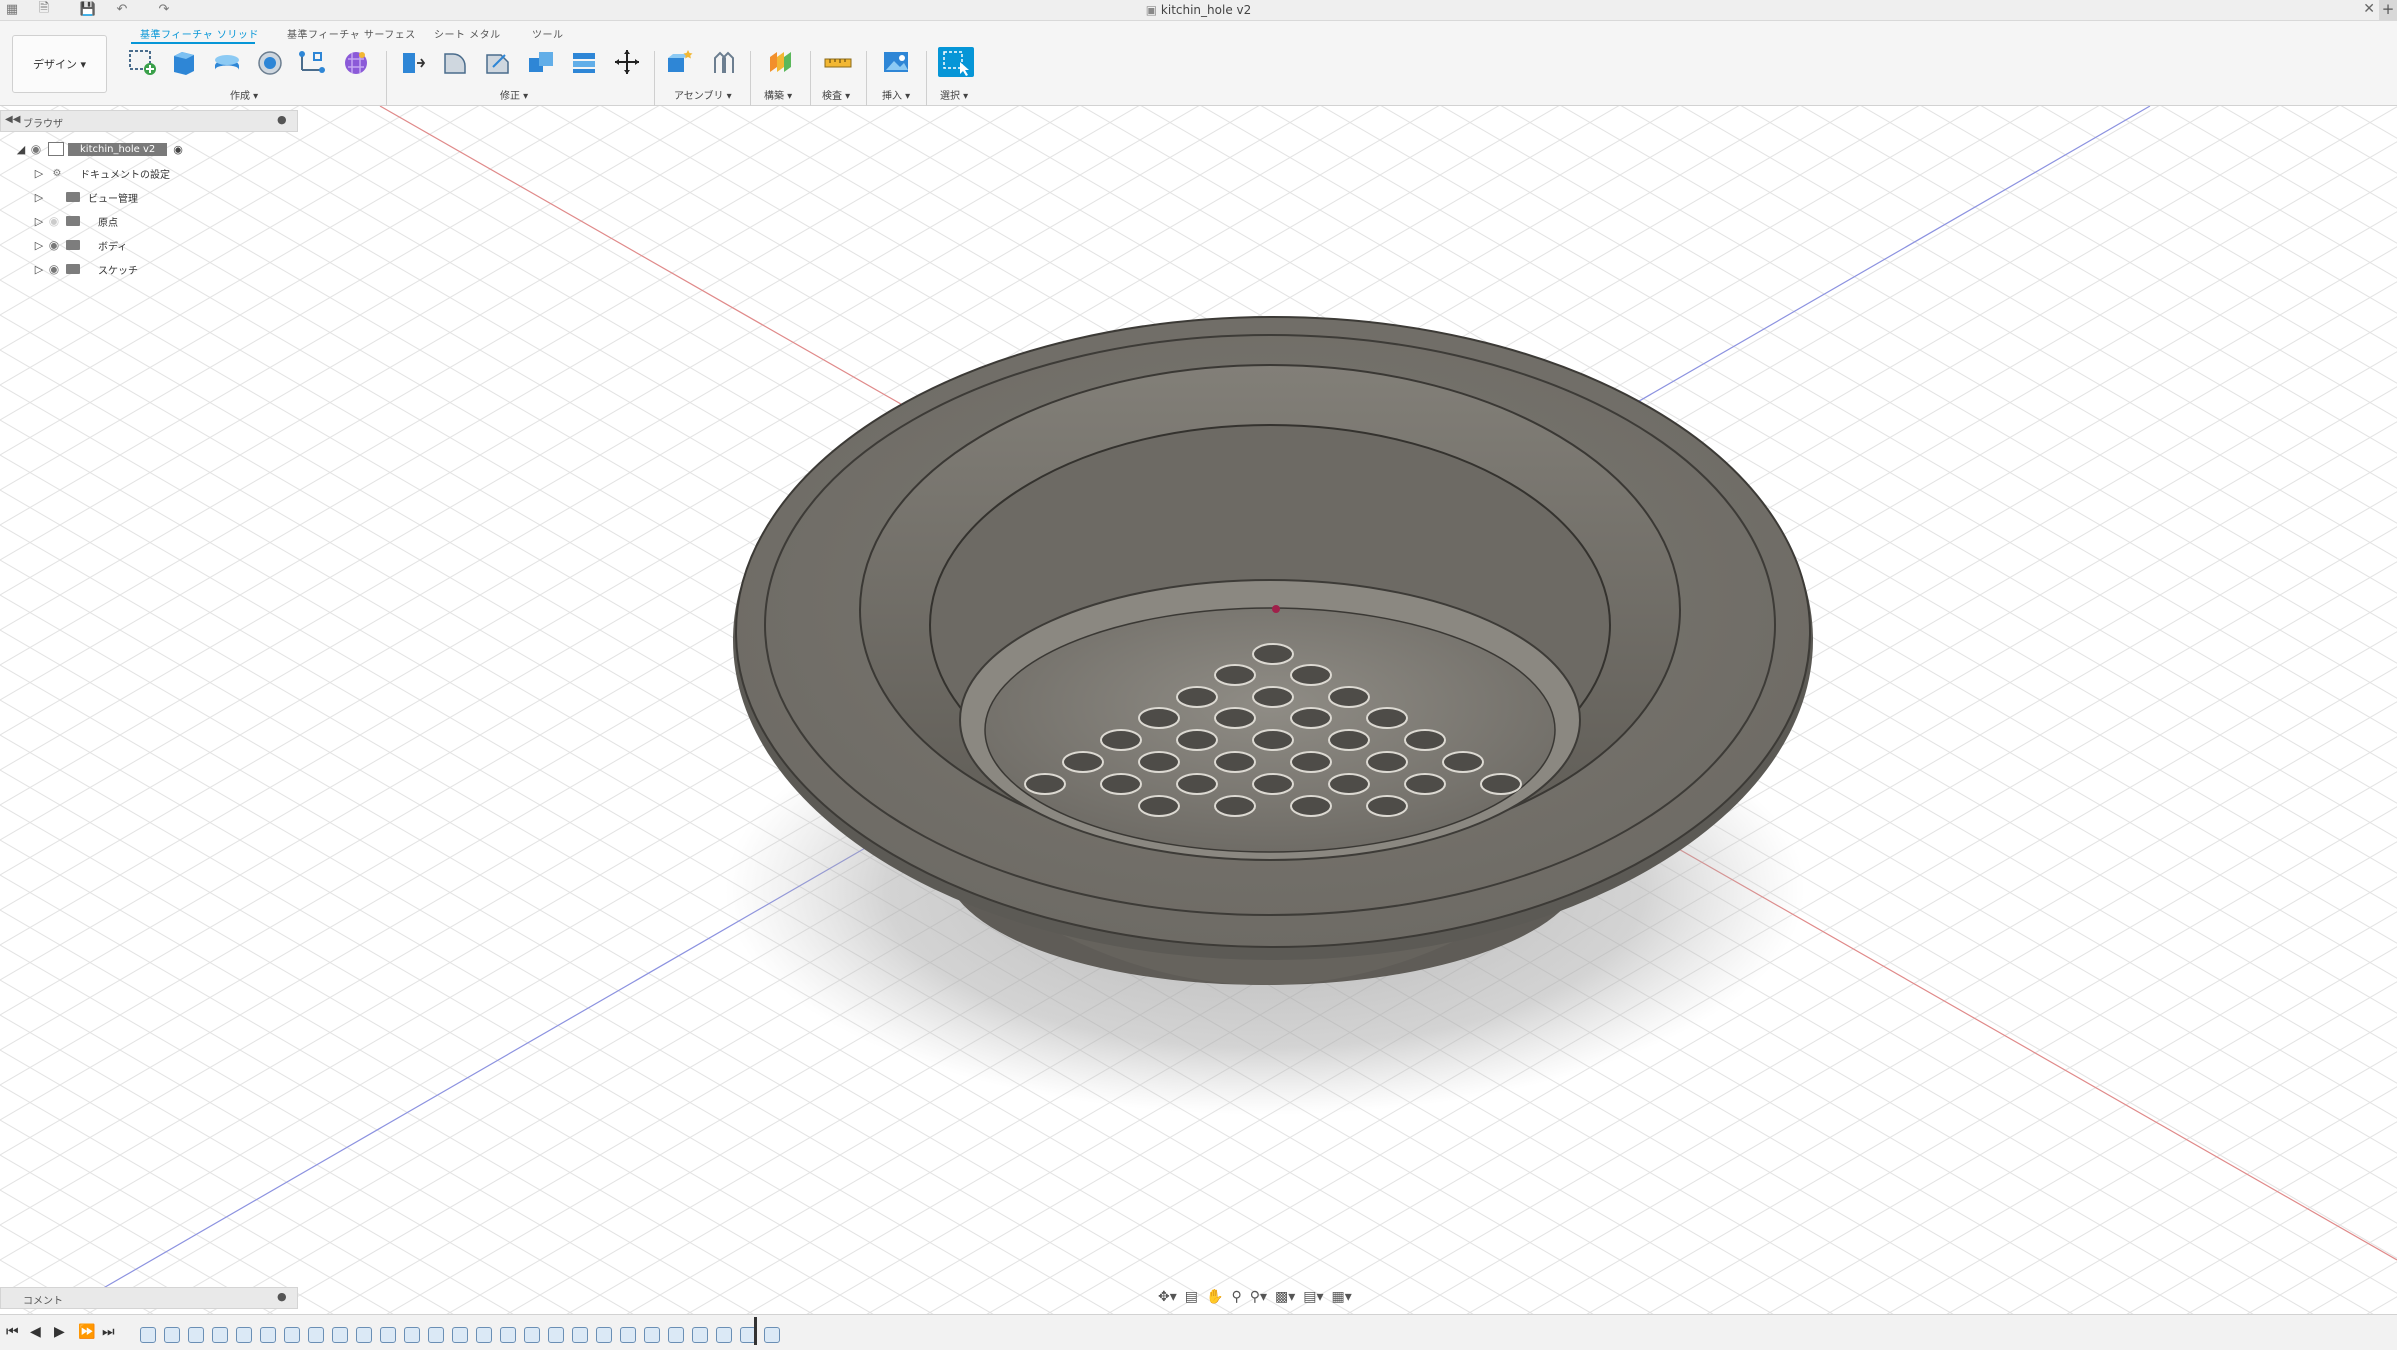 The width and height of the screenshot is (2397, 1350). I want to click on workspace-switcher: デザイン ▾, so click(59, 64).